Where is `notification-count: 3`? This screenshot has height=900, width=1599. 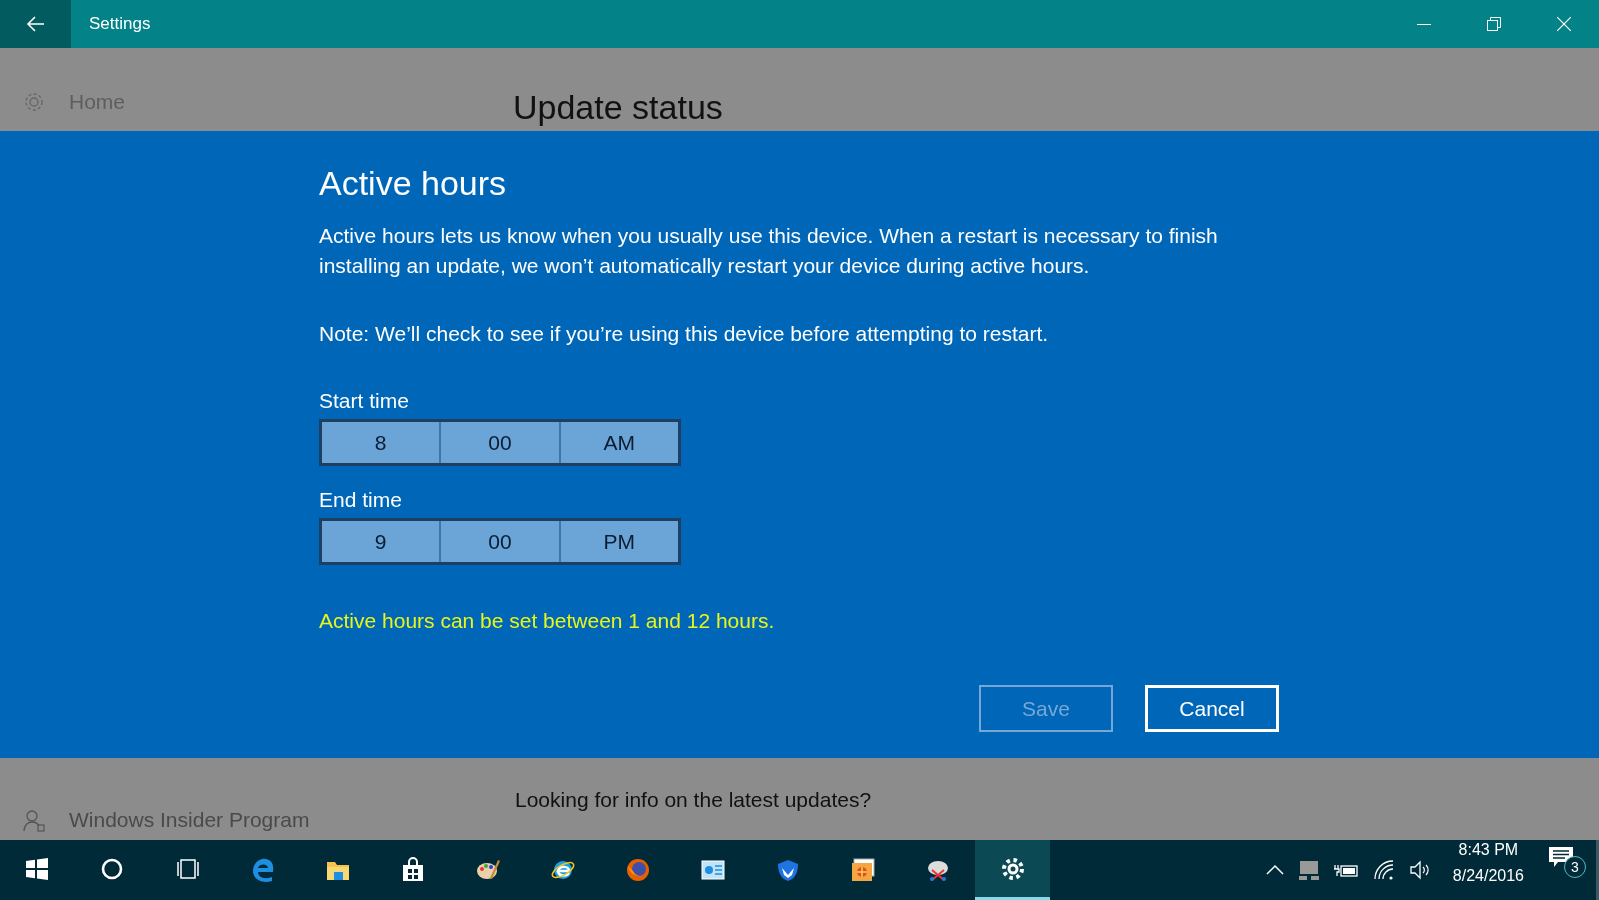
notification-count: 3 is located at coordinates (1575, 867).